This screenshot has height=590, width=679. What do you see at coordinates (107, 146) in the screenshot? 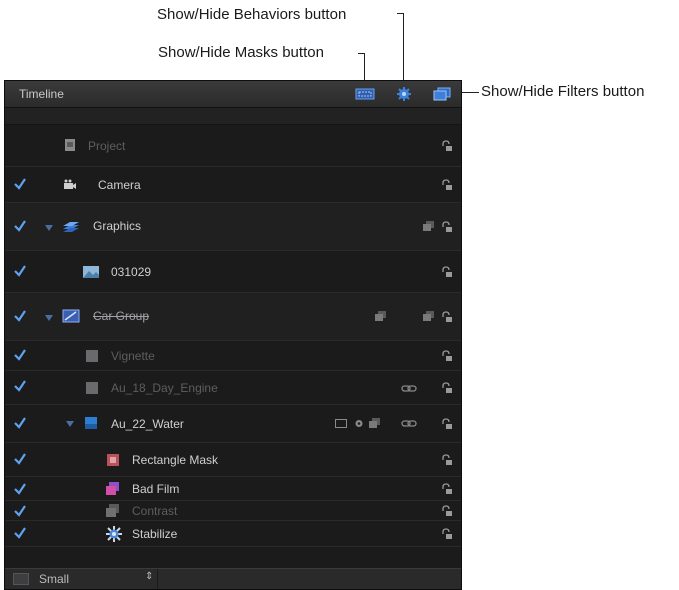
I see `layer-name: Project` at bounding box center [107, 146].